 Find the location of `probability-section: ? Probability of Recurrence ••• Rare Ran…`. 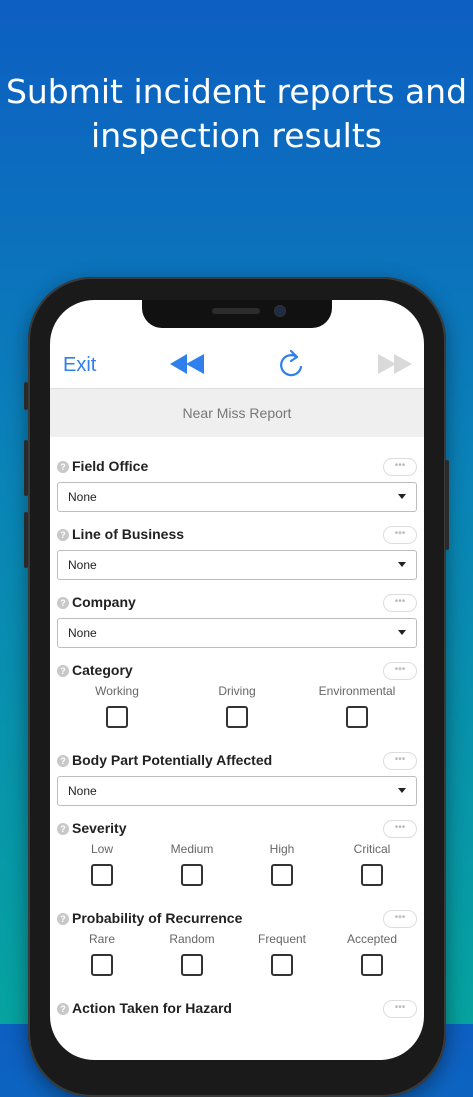

probability-section: ? Probability of Recurrence ••• Rare Ran… is located at coordinates (237, 950).